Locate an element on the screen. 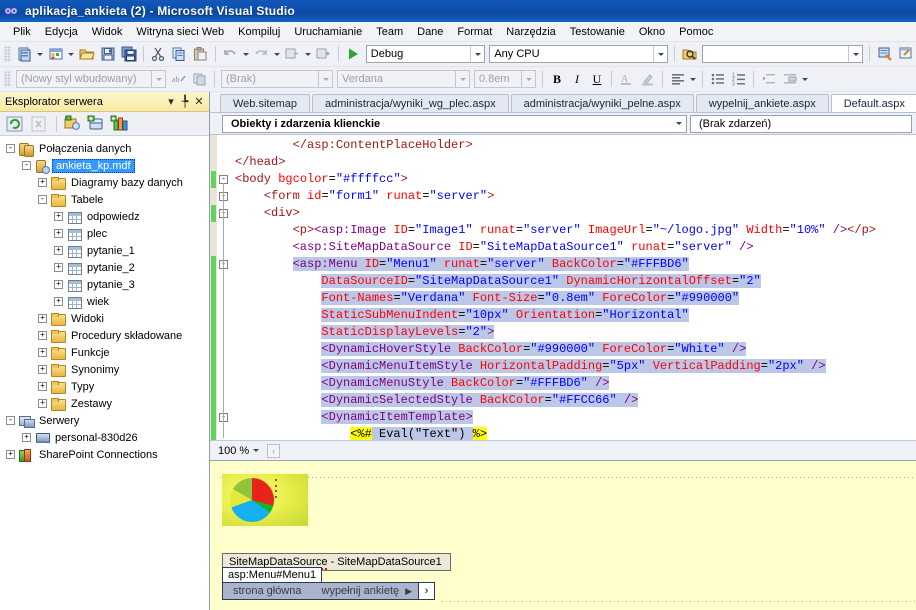 This screenshot has height=610, width=916. tree-item: - Serwery is located at coordinates (104, 420).